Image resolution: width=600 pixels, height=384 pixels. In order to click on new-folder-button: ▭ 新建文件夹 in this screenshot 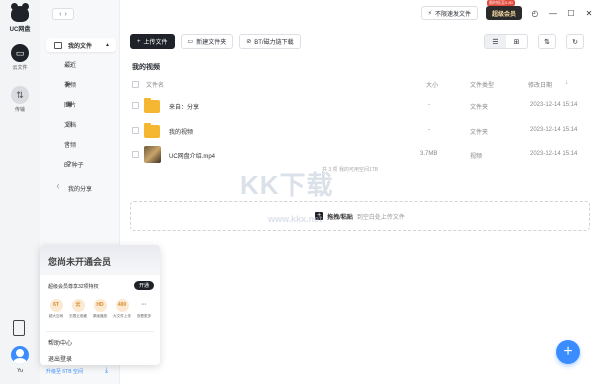, I will do `click(207, 41)`.